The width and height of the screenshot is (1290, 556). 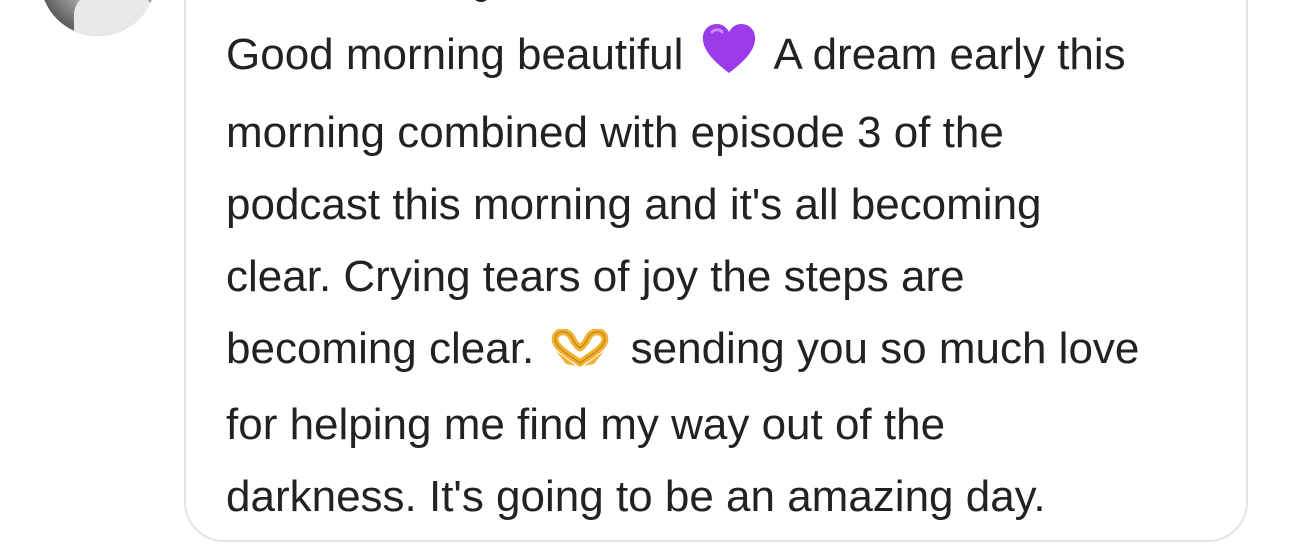 What do you see at coordinates (885, 348) in the screenshot?
I see `comment-text-segment: sending you so much love` at bounding box center [885, 348].